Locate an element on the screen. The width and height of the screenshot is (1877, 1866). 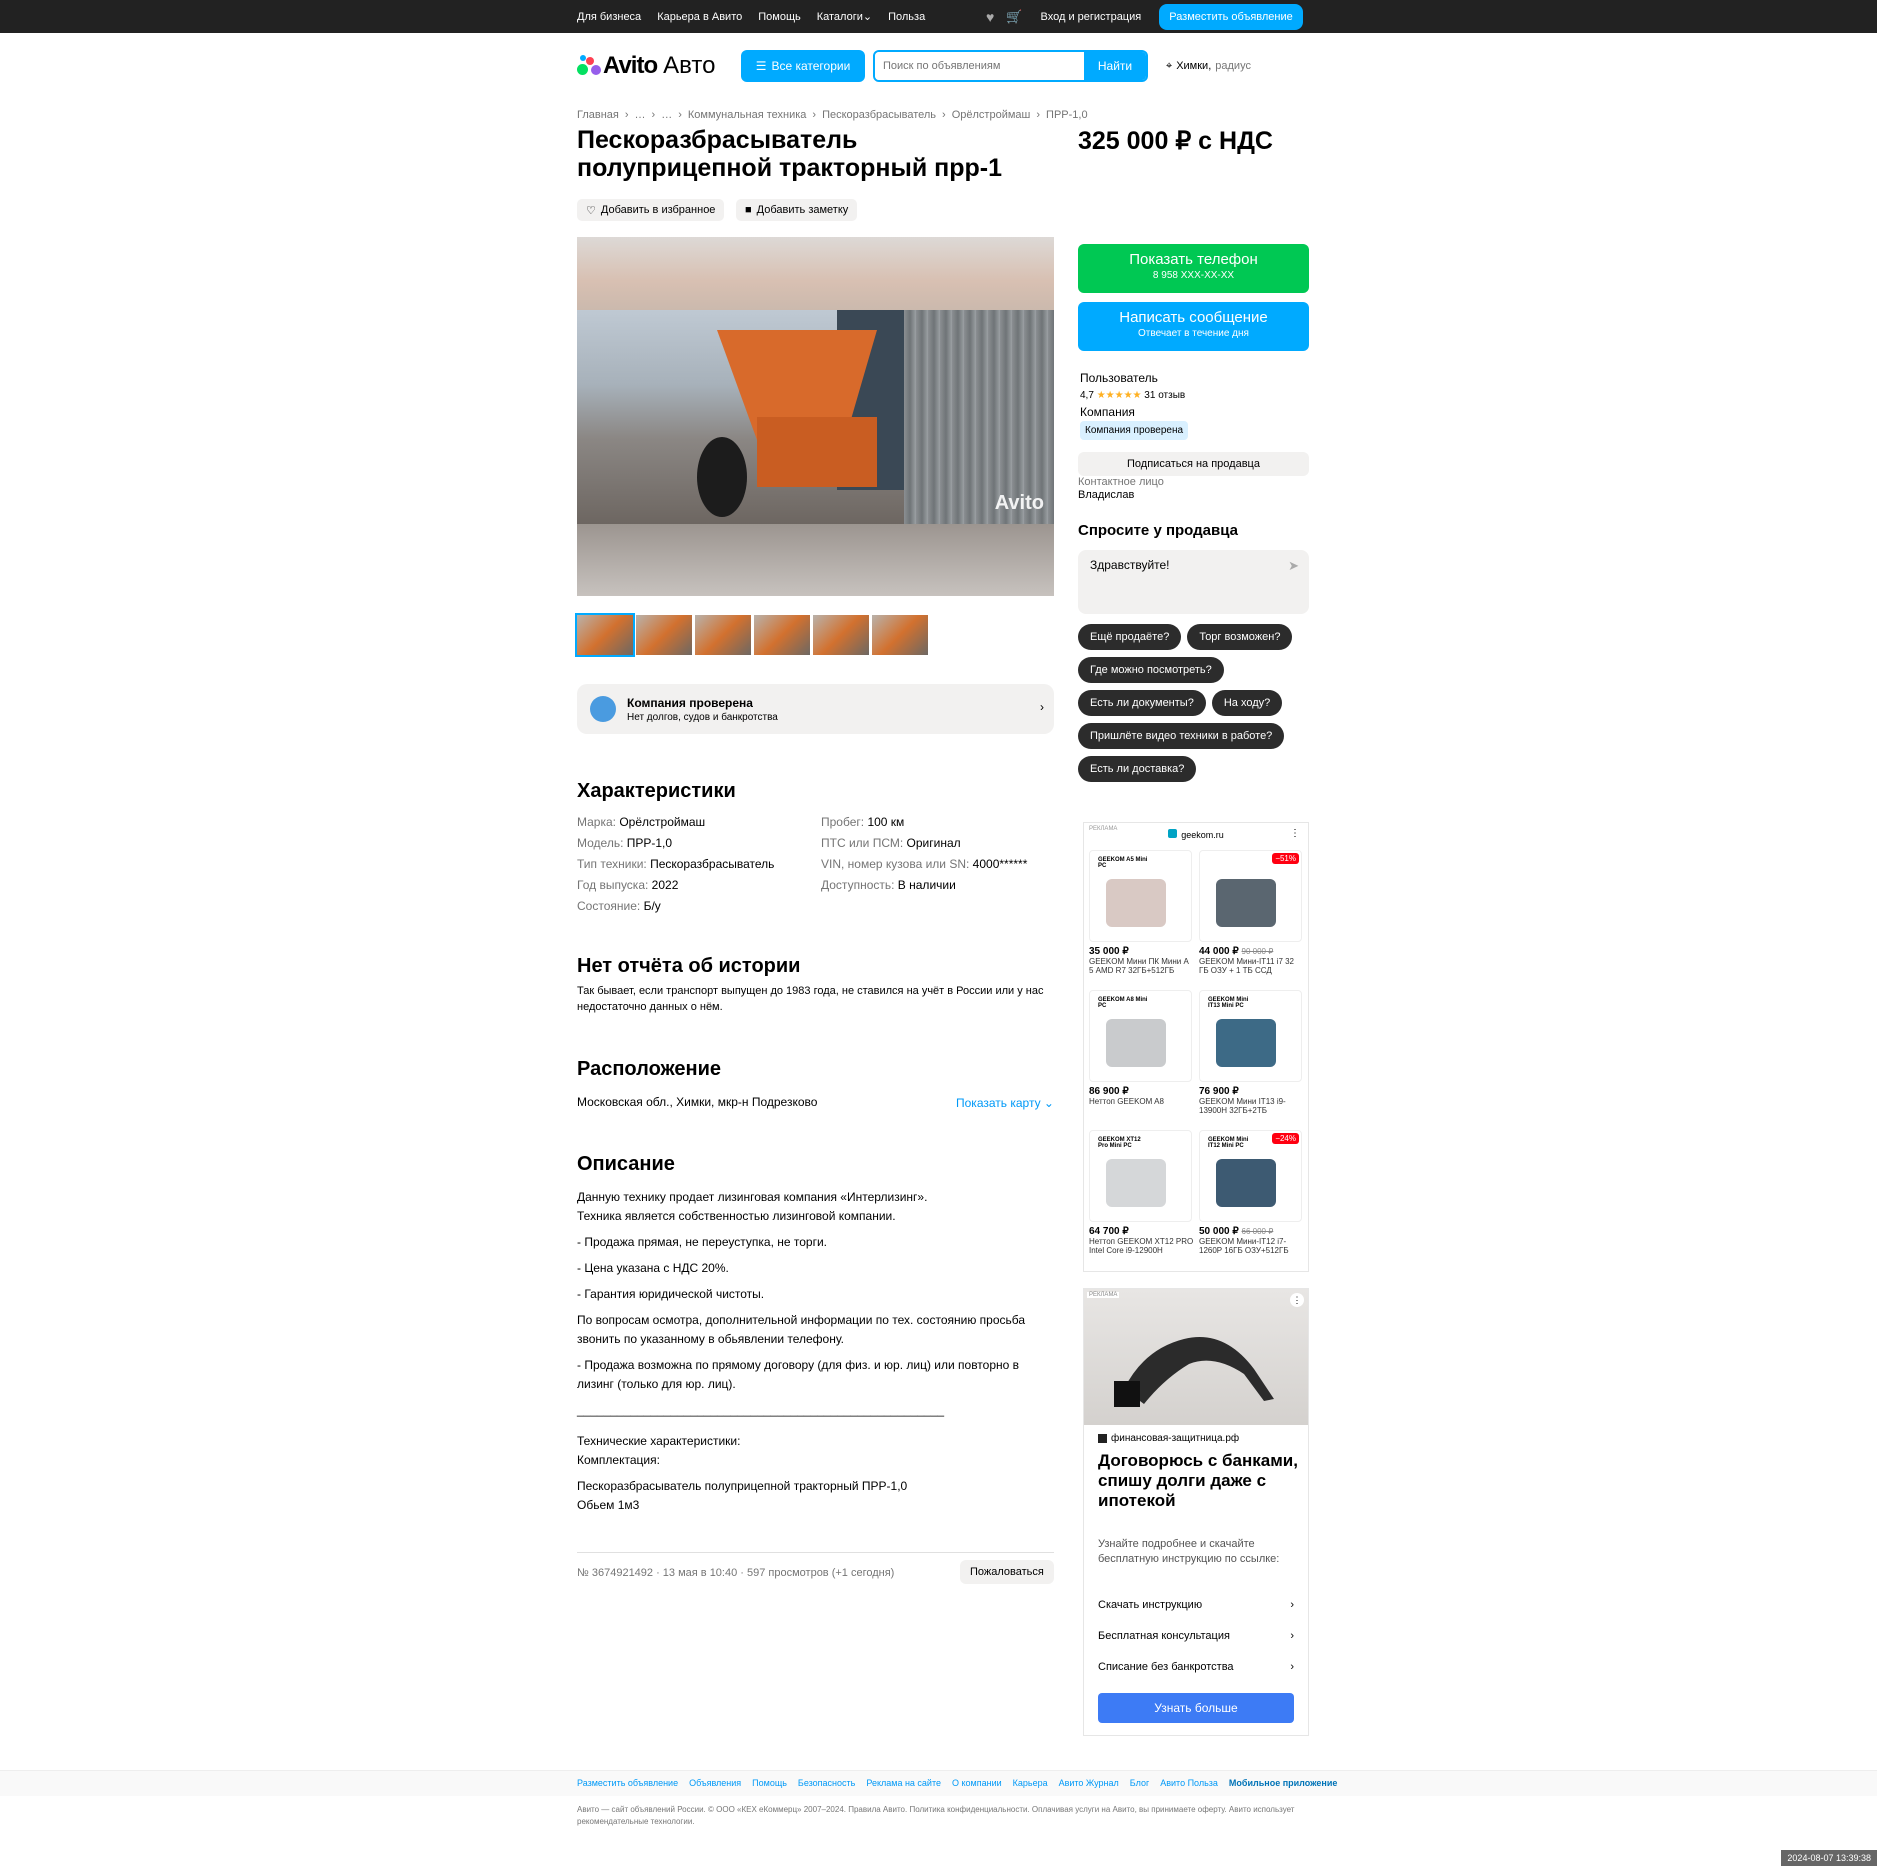
ad-domain: geekom.ru is located at coordinates (1196, 834).